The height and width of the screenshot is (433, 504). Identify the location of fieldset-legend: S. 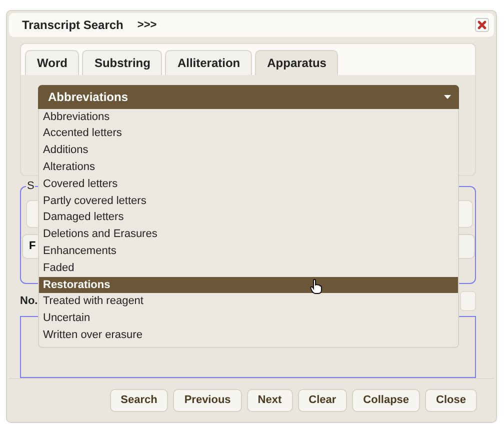
(31, 186).